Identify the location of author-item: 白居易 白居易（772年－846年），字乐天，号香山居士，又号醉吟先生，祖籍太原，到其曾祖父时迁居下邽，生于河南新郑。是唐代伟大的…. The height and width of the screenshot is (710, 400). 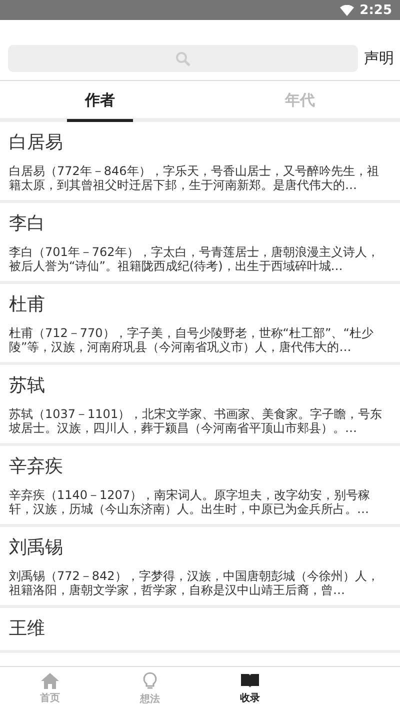
(200, 162).